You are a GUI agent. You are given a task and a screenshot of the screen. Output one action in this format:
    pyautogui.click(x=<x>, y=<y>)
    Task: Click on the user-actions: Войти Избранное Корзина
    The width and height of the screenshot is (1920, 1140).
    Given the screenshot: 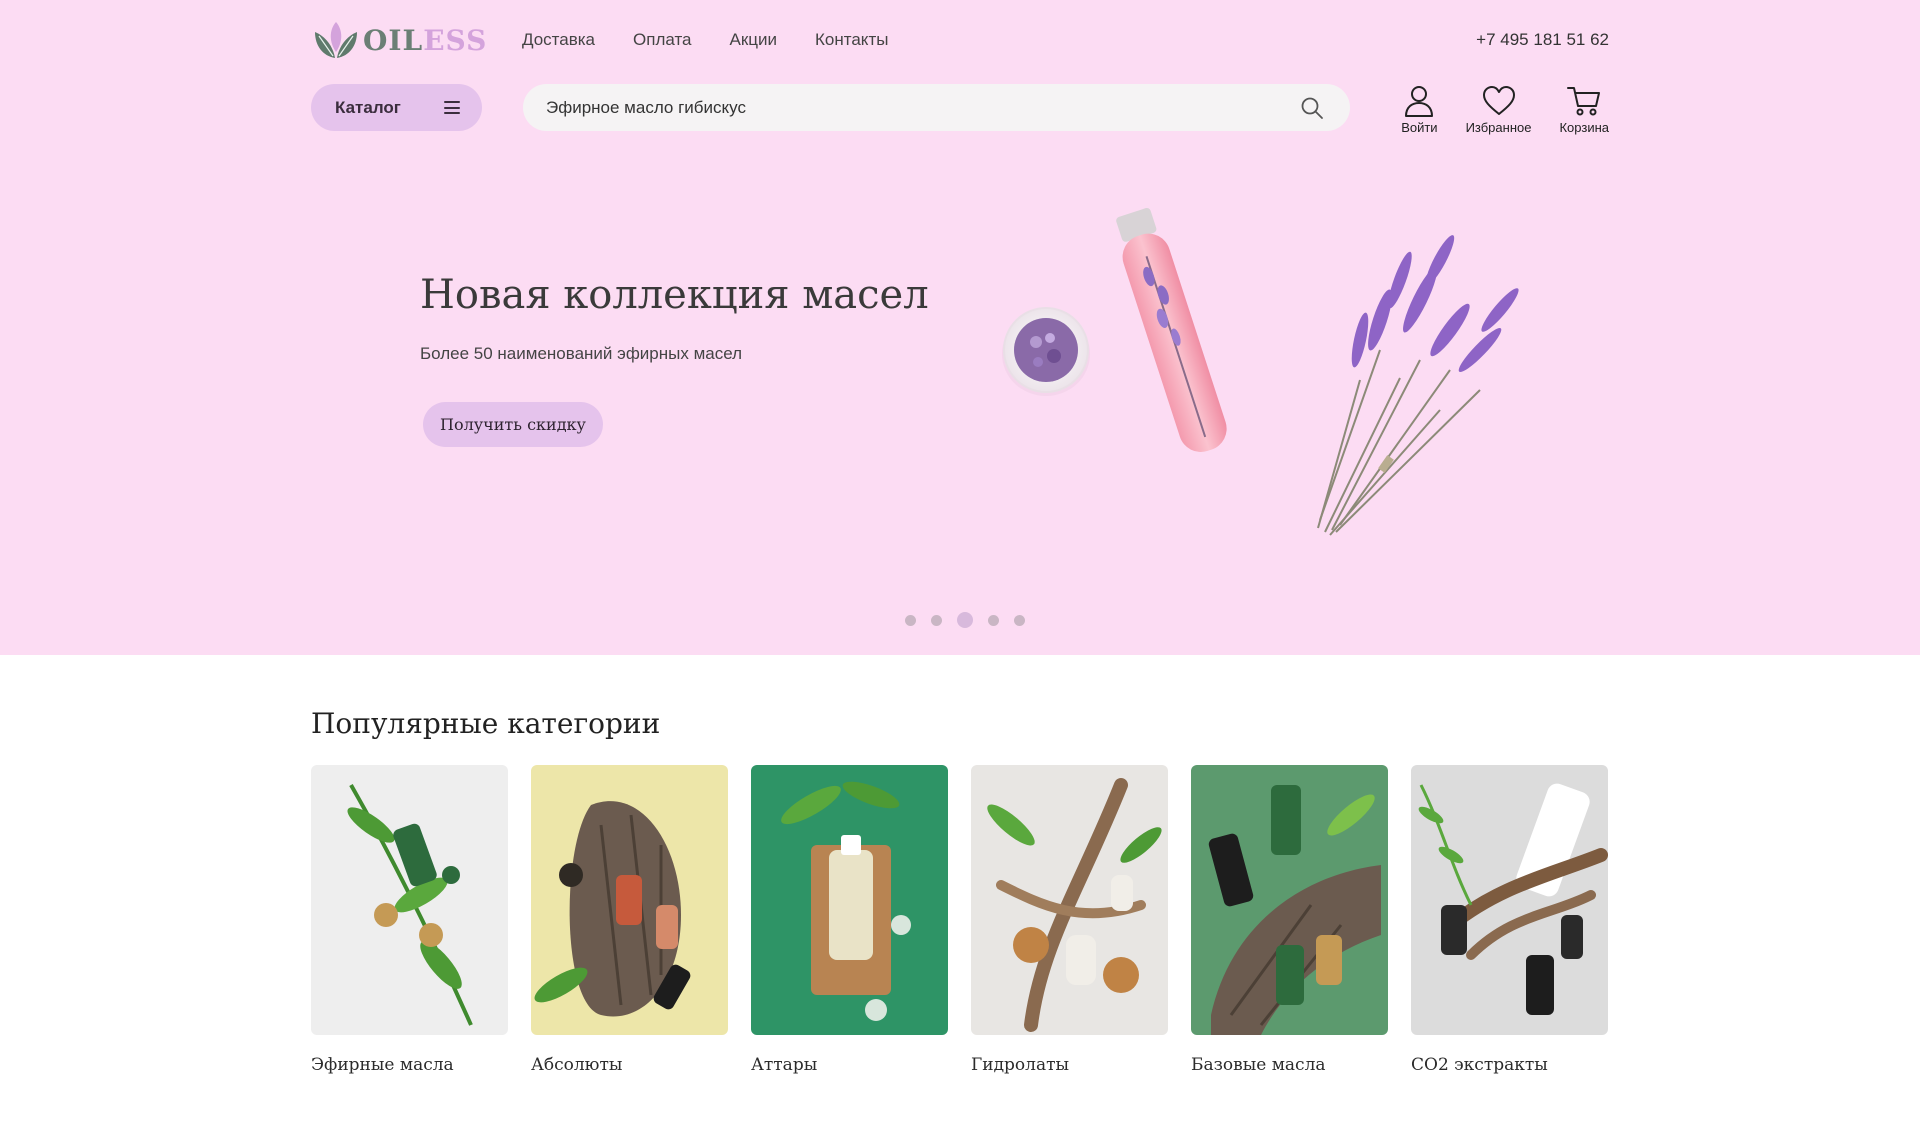 What is the action you would take?
    pyautogui.click(x=1491, y=111)
    